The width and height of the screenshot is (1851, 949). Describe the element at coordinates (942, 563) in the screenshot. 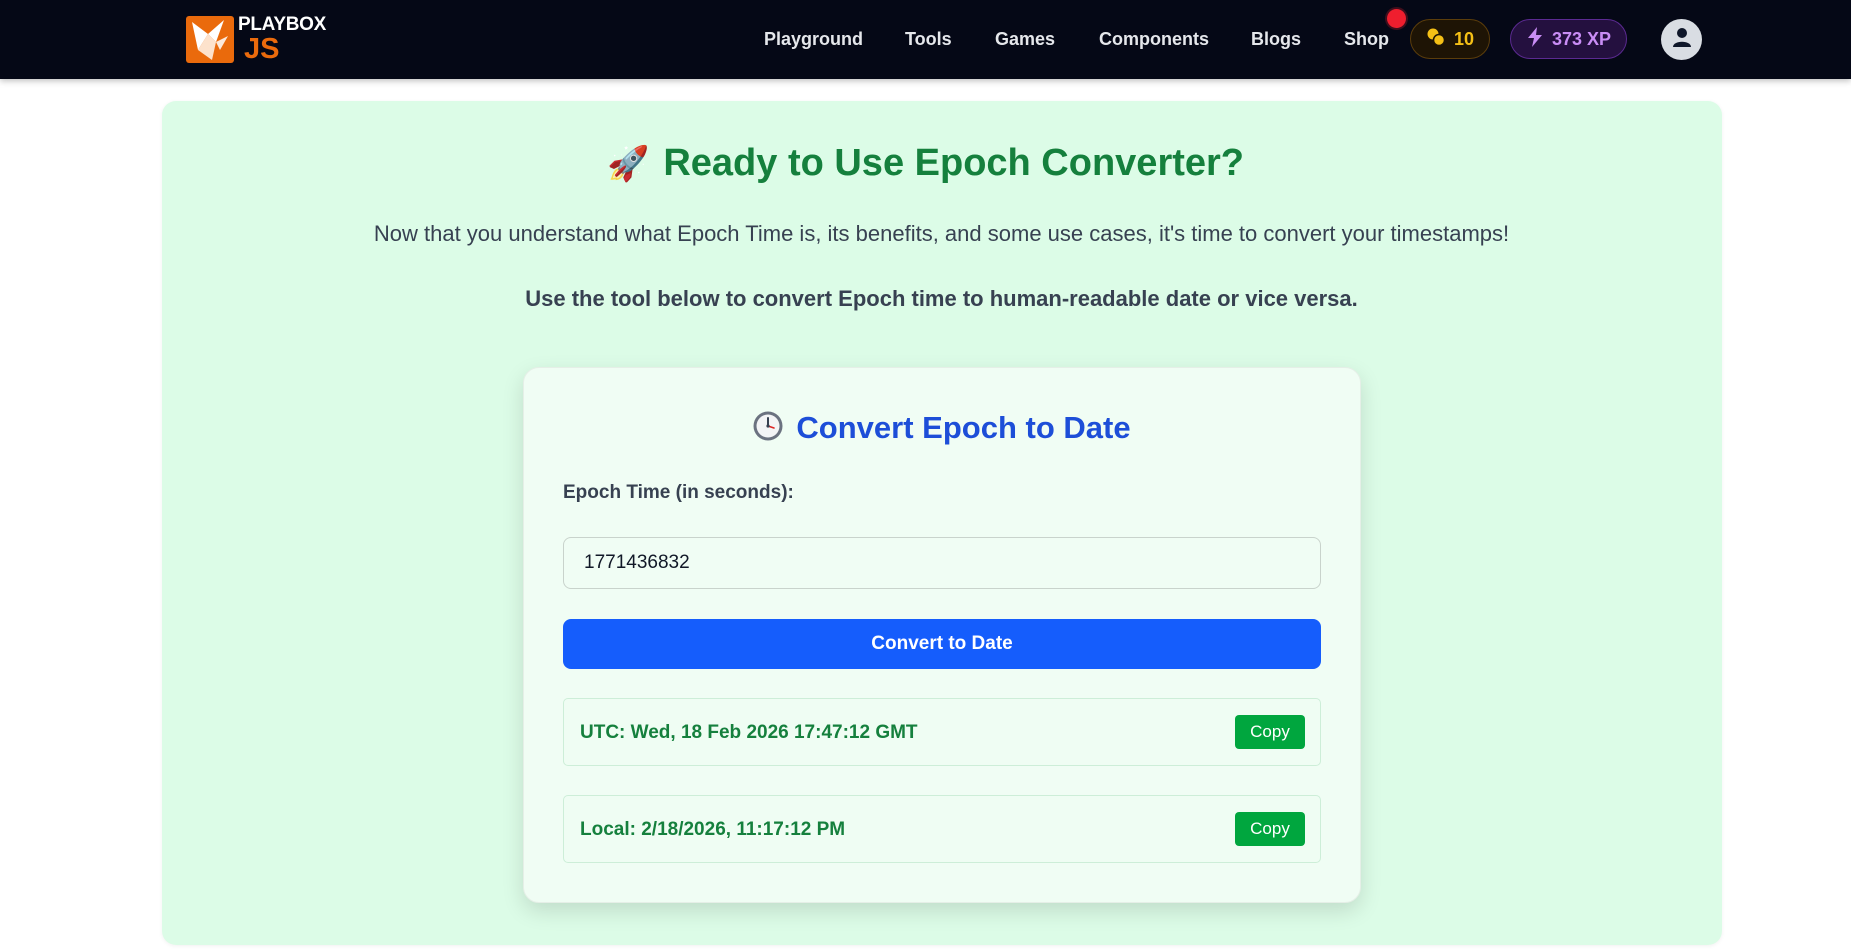

I see `epoch-time-input` at that location.